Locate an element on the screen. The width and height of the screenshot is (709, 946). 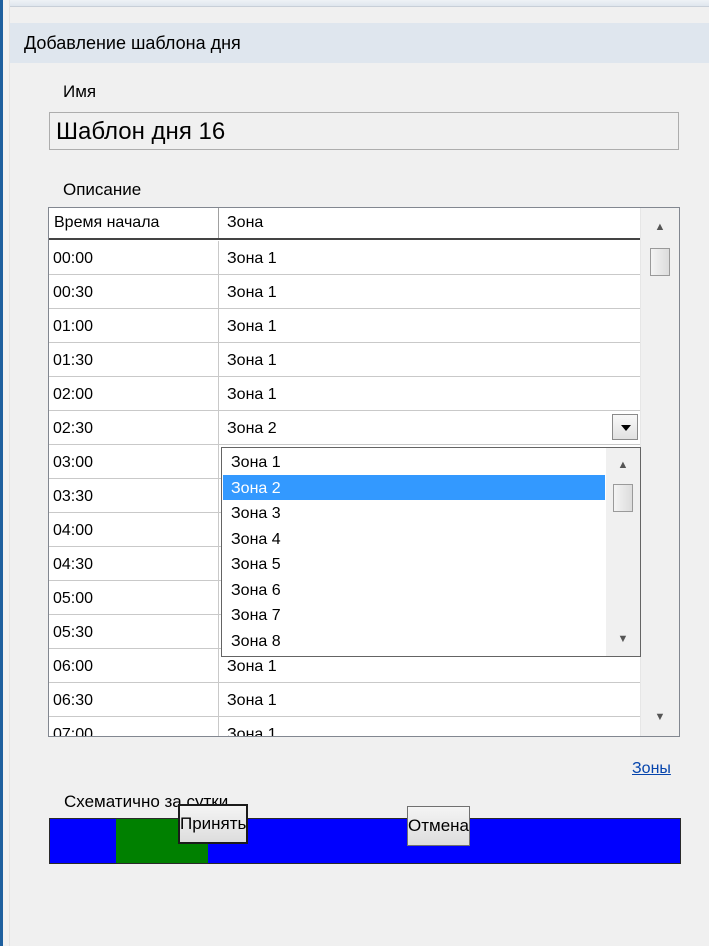
table-row: 00:00 Зона 1 is located at coordinates (345, 258).